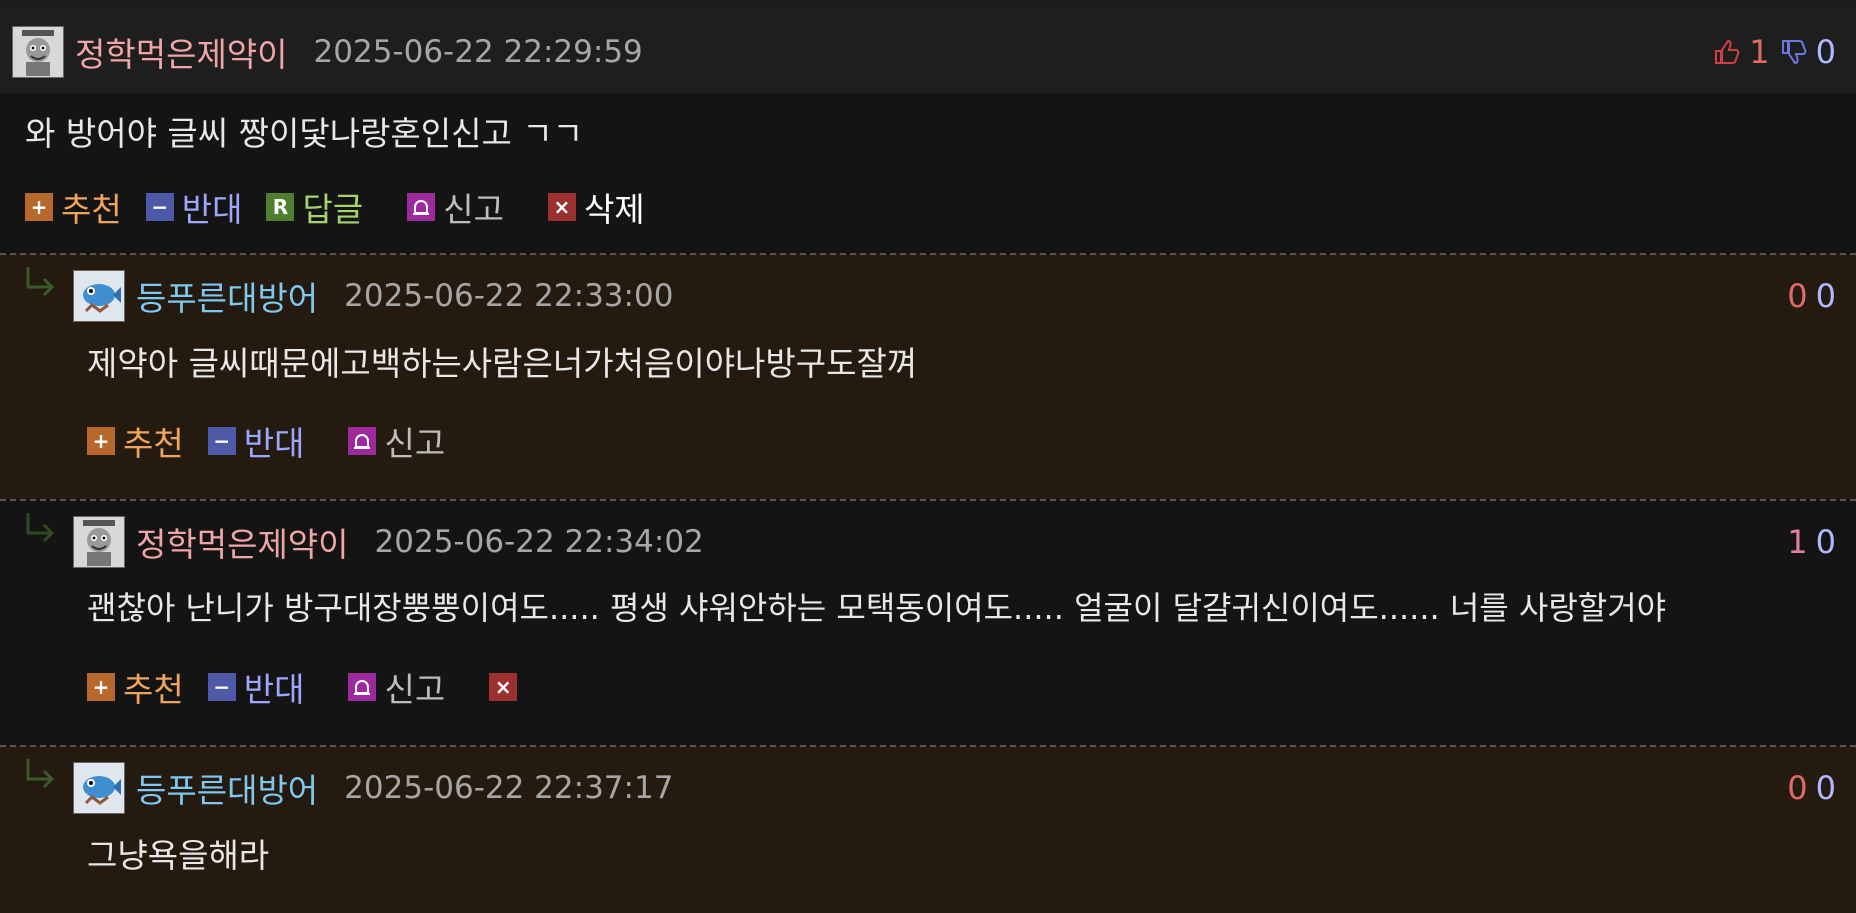  What do you see at coordinates (1794, 52) in the screenshot?
I see `thumbs-down-icon` at bounding box center [1794, 52].